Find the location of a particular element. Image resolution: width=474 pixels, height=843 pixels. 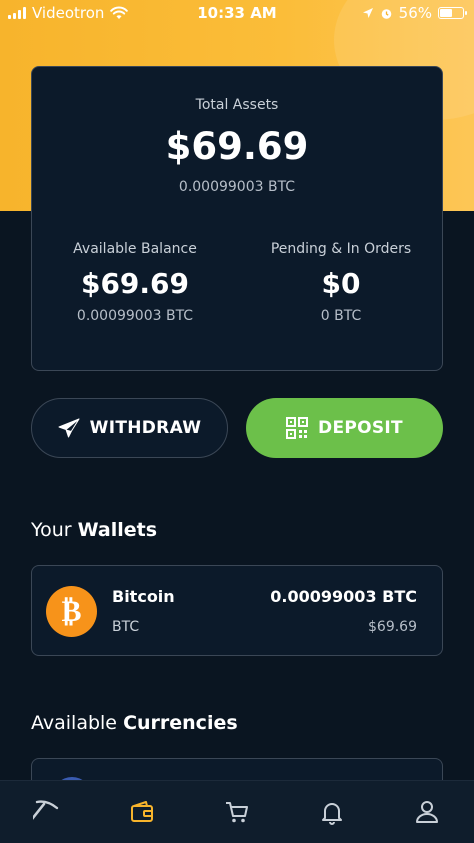

currencies-section-title: Available Currencies is located at coordinates (134, 723).